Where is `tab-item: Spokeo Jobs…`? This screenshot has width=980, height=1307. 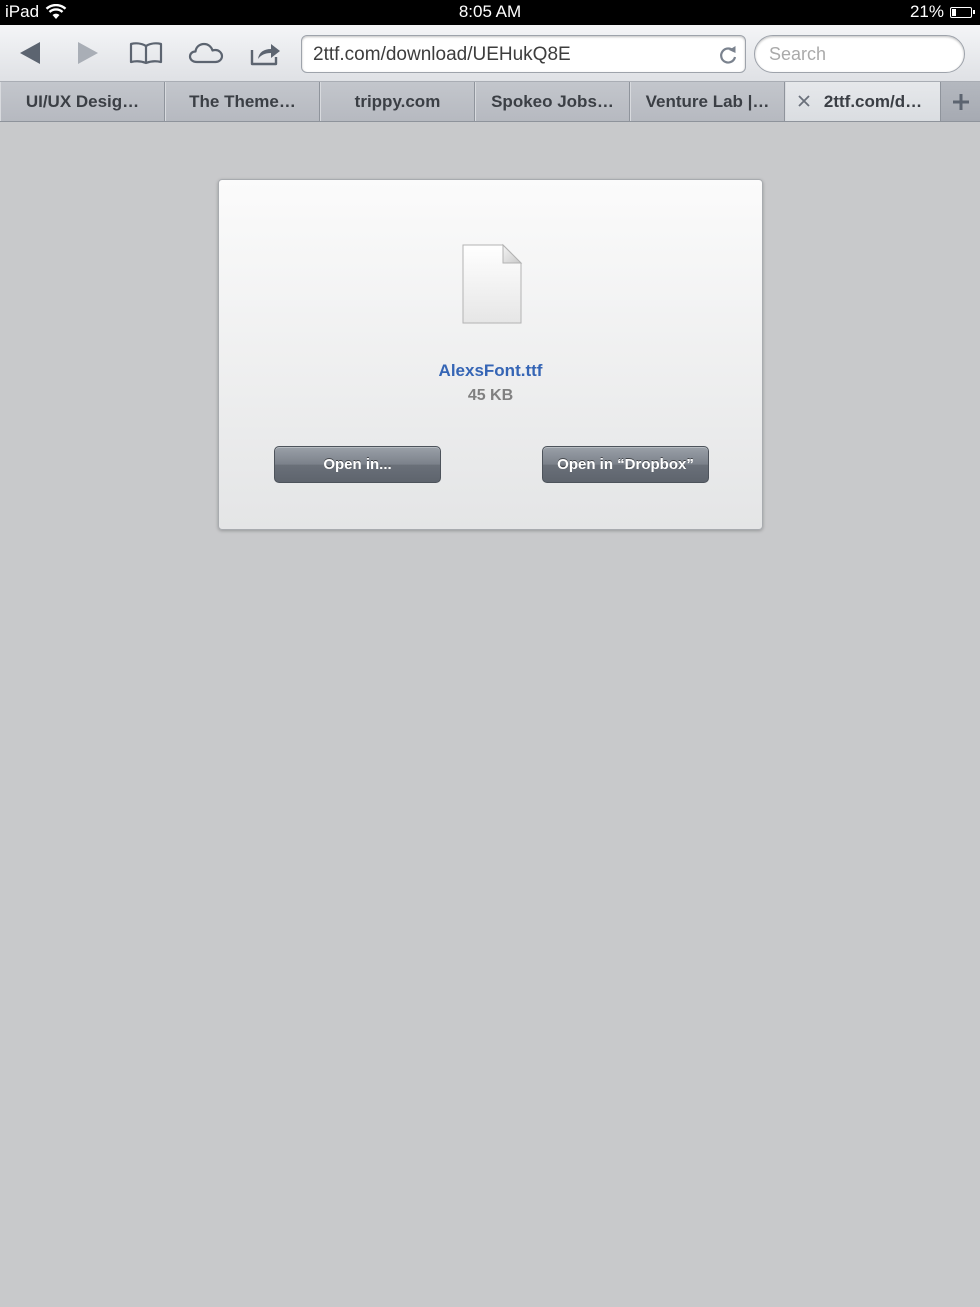
tab-item: Spokeo Jobs… is located at coordinates (552, 101).